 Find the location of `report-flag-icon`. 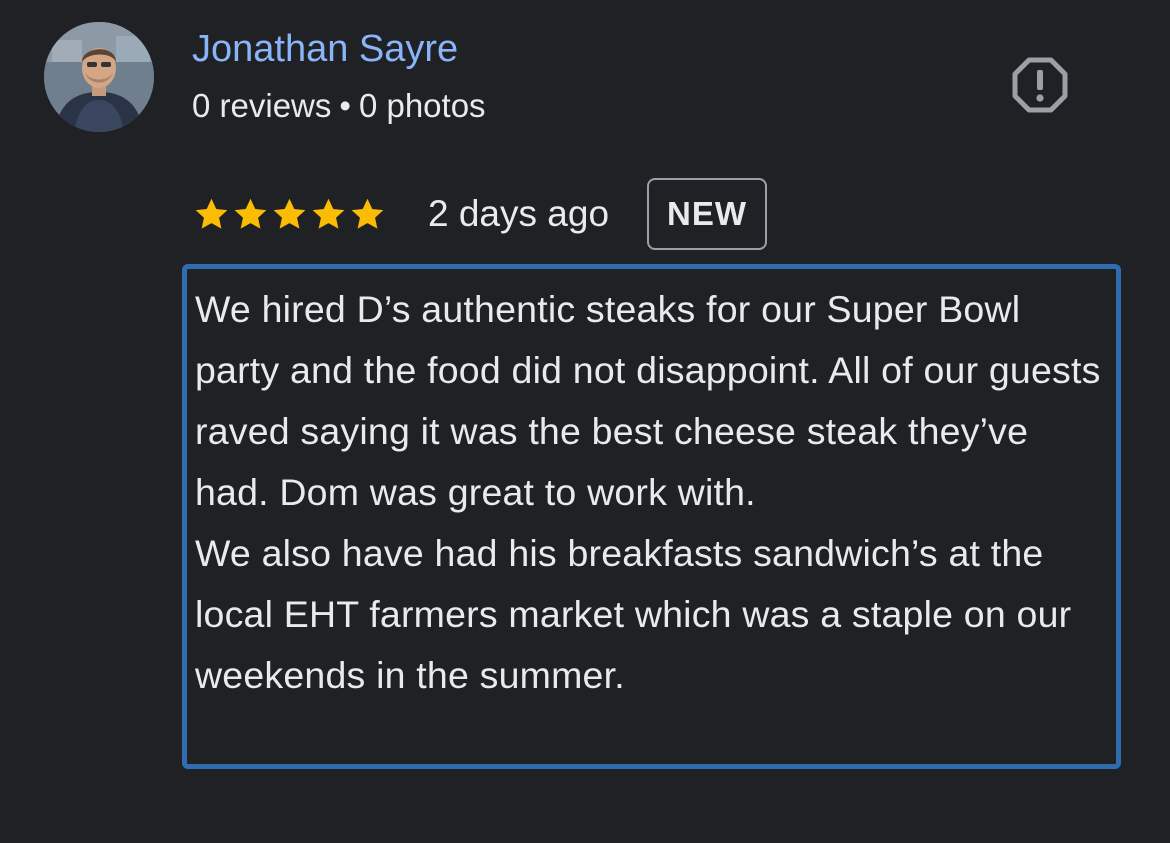

report-flag-icon is located at coordinates (1040, 85).